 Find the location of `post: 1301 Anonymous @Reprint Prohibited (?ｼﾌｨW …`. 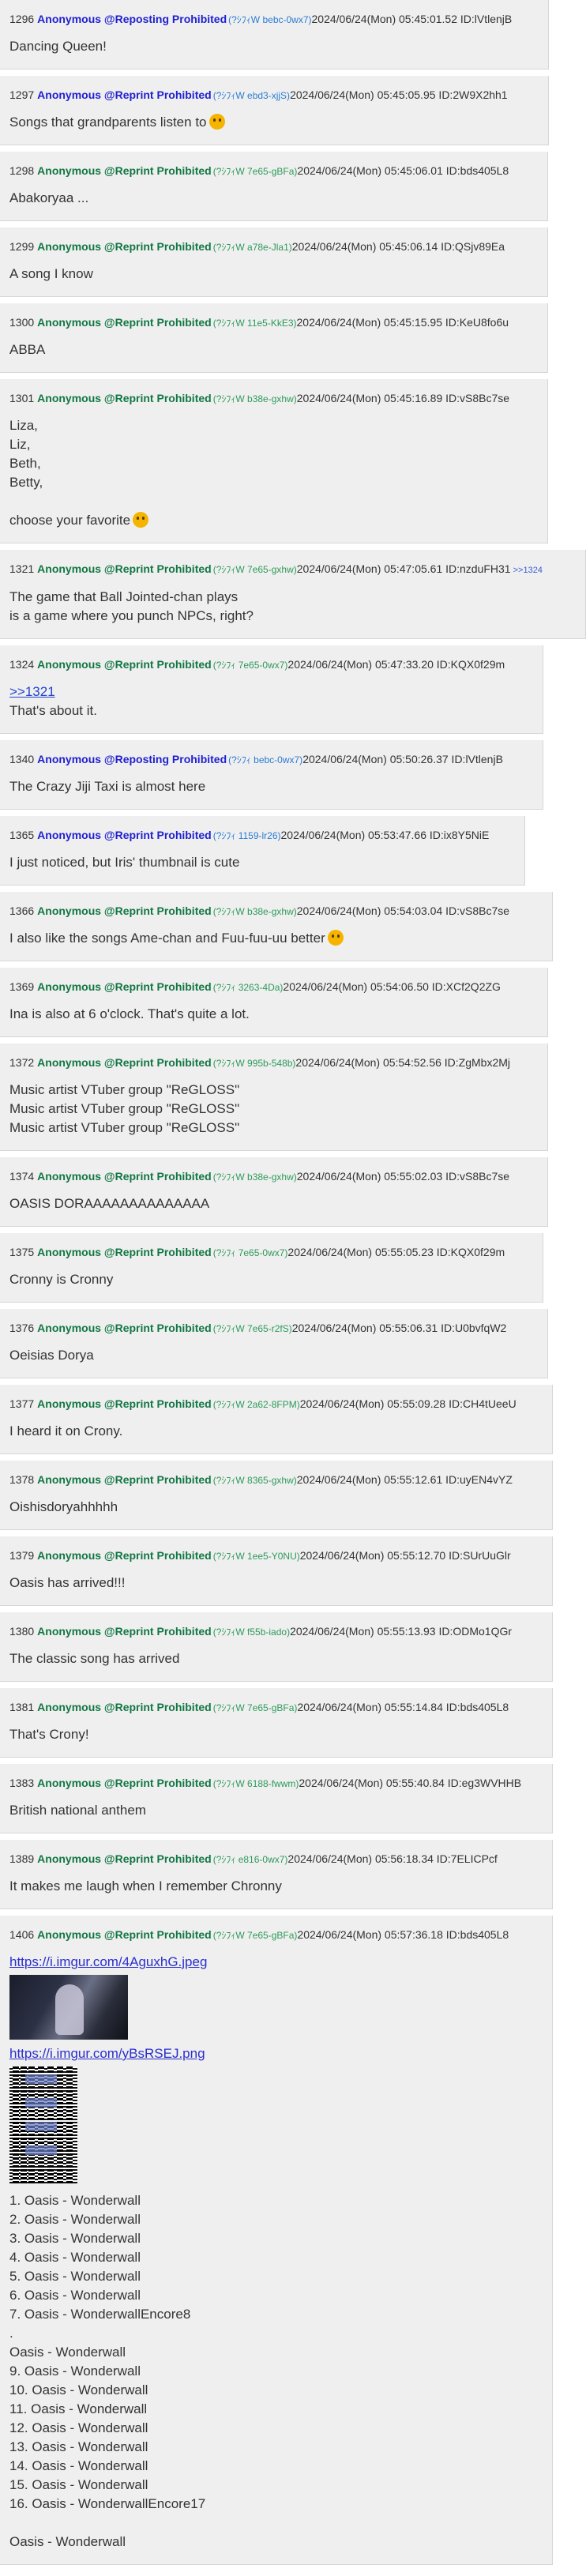

post: 1301 Anonymous @Reprint Prohibited (?ｼﾌｨW … is located at coordinates (274, 461).